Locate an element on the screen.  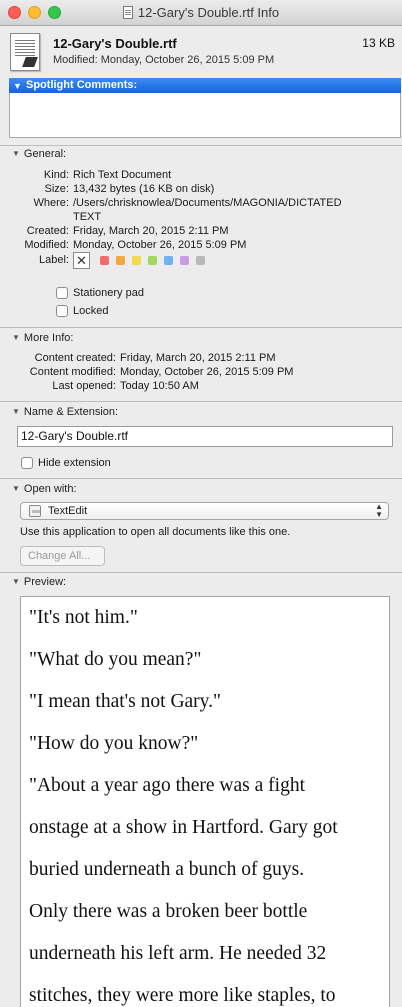
title-bar: 12-Gary's Double.rtf Info is located at coordinates (201, 13).